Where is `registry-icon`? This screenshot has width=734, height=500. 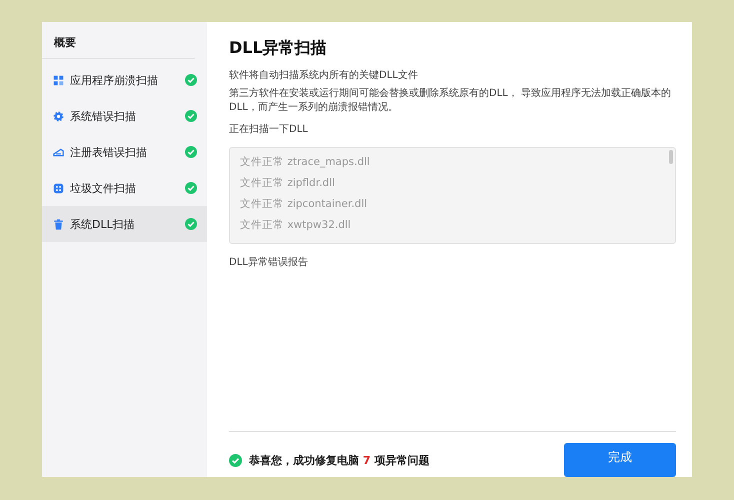 registry-icon is located at coordinates (58, 152).